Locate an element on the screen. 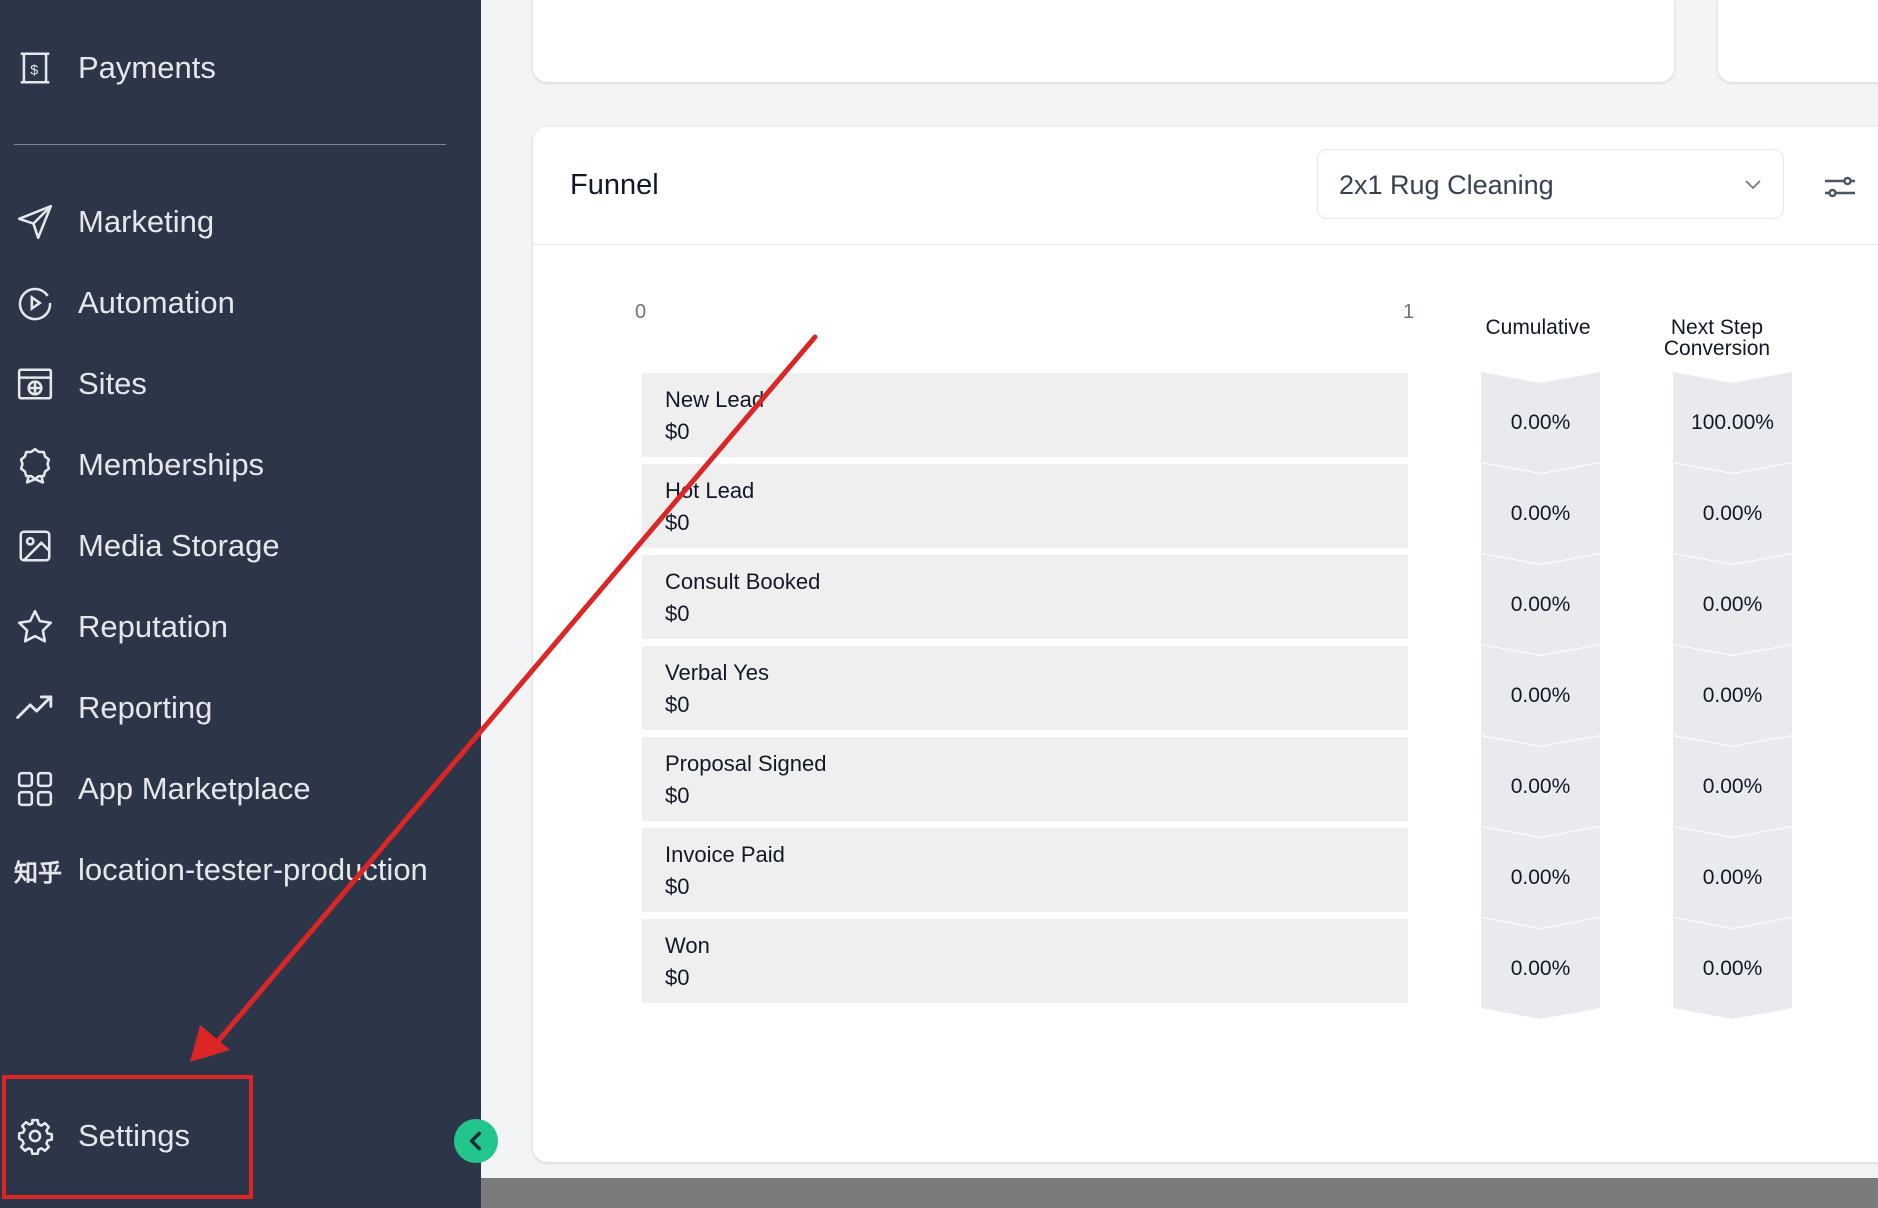 The image size is (1878, 1208). next-step-header-line: Next Step is located at coordinates (1717, 327).